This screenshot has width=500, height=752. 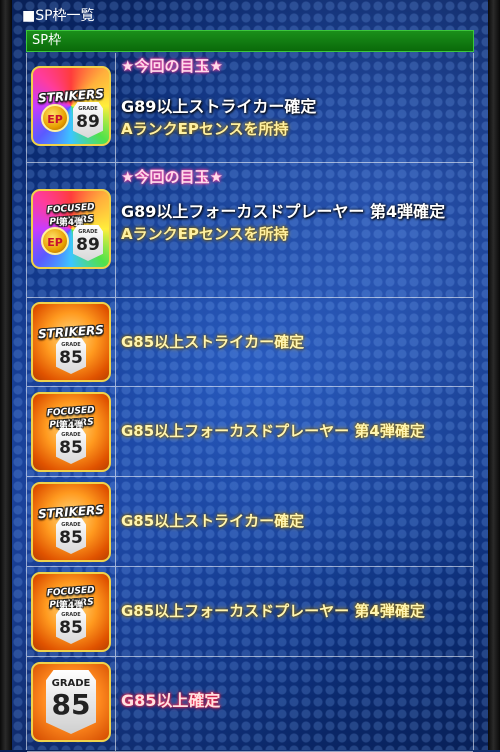 What do you see at coordinates (250, 704) in the screenshot?
I see `sp-slot-row: GRADE 85 G85以上確定` at bounding box center [250, 704].